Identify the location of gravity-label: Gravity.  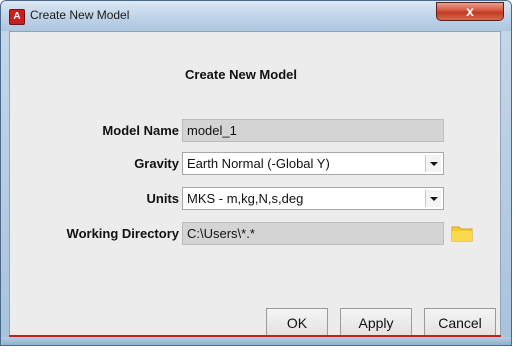
(156, 163).